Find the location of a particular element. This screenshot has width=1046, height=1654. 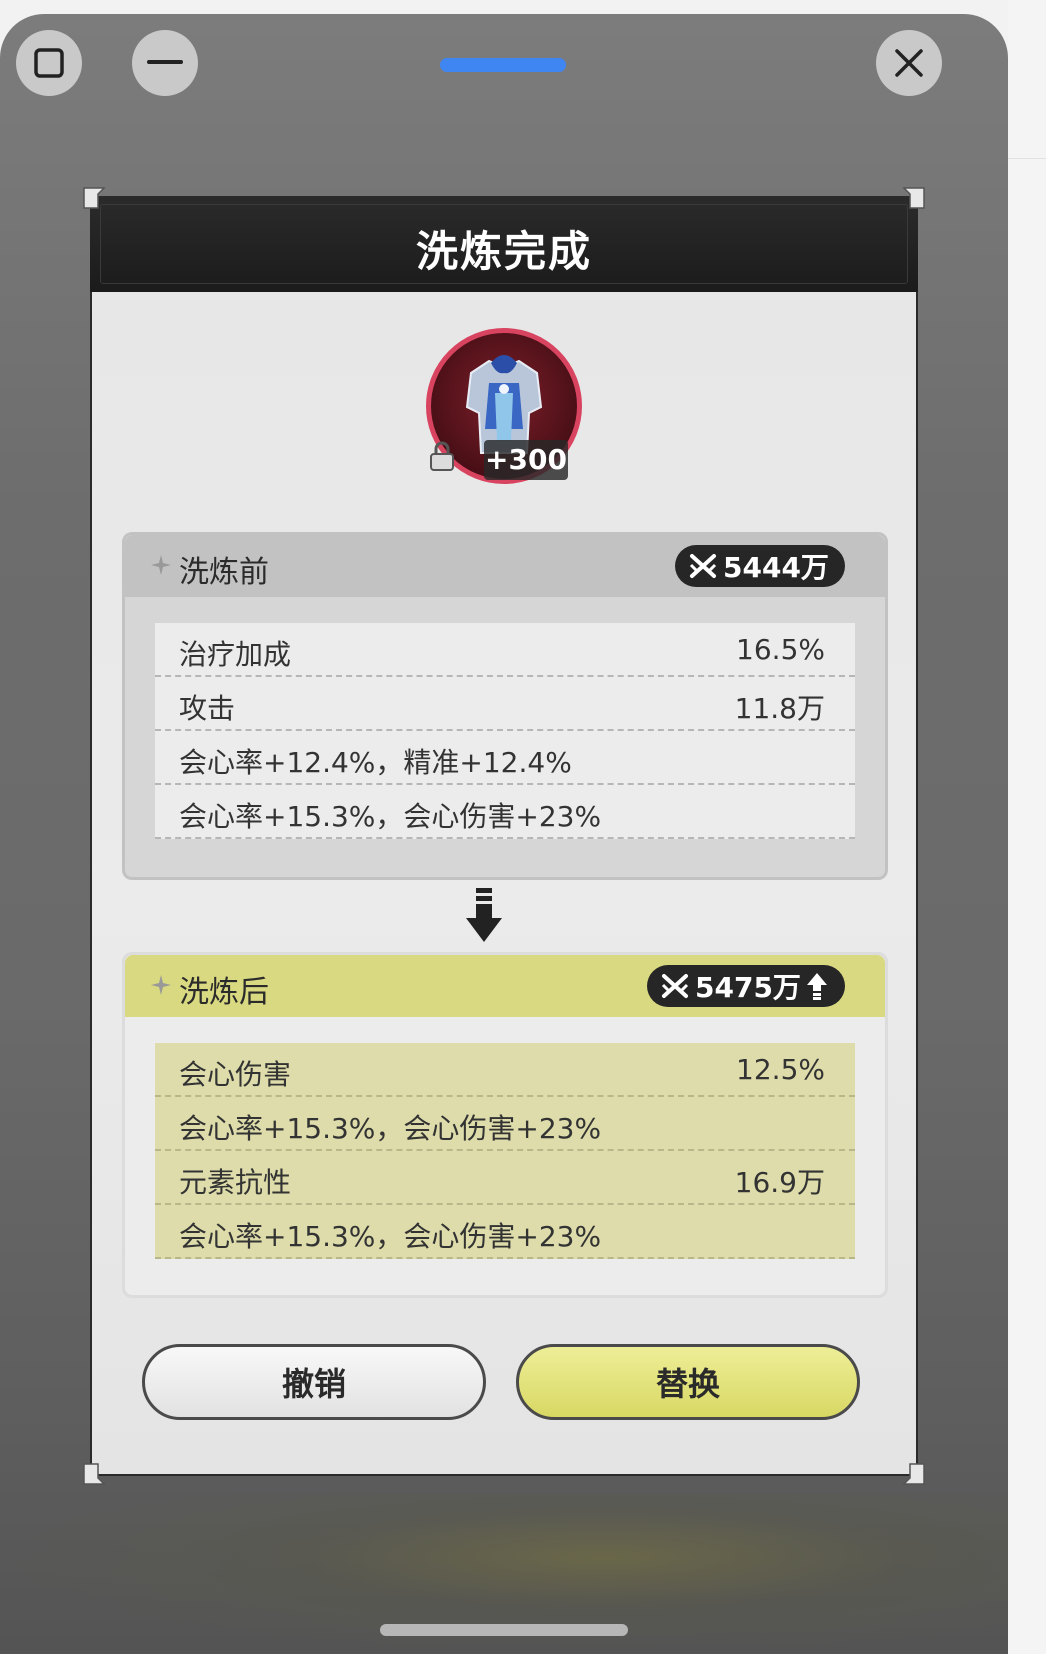

minus-icon is located at coordinates (165, 62).